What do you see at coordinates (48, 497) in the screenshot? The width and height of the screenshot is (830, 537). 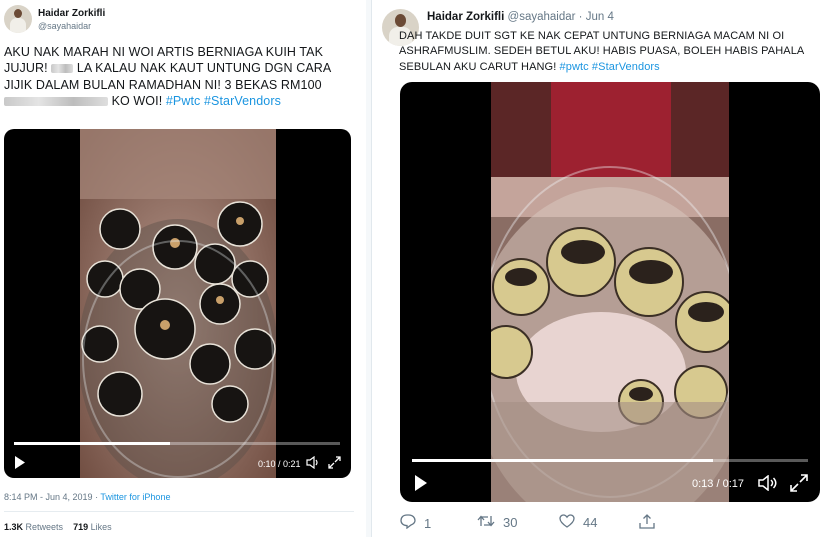 I see `timestamp: 8:14 PM - Jun 4, 2019` at bounding box center [48, 497].